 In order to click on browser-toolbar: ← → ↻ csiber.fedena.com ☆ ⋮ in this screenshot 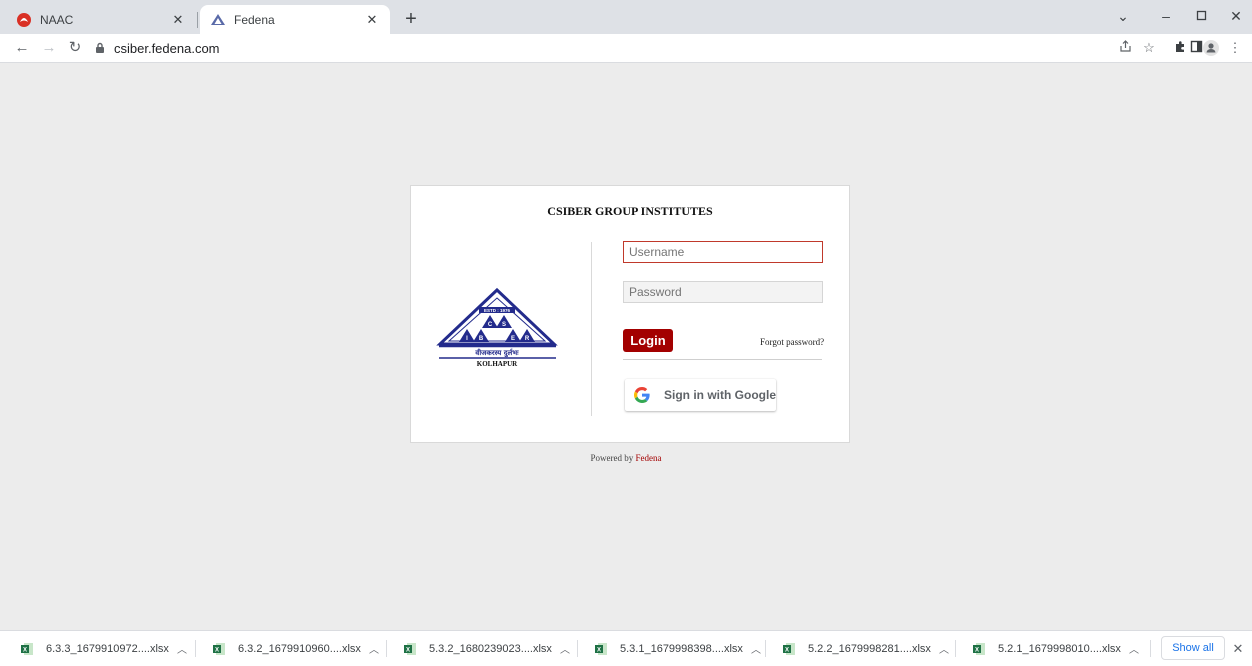, I will do `click(626, 48)`.